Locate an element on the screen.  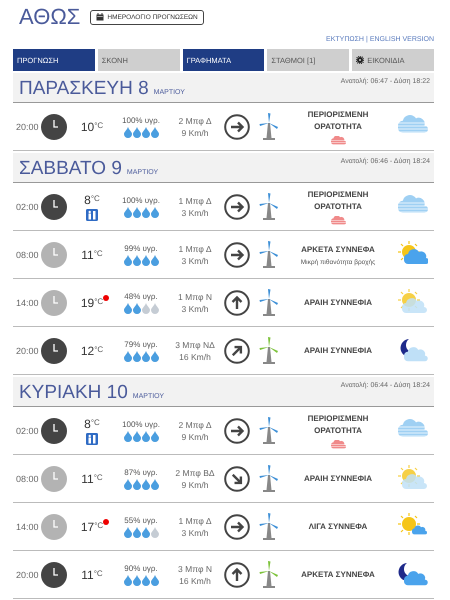
wind-force: 3 Μπφ Ν is located at coordinates (195, 569).